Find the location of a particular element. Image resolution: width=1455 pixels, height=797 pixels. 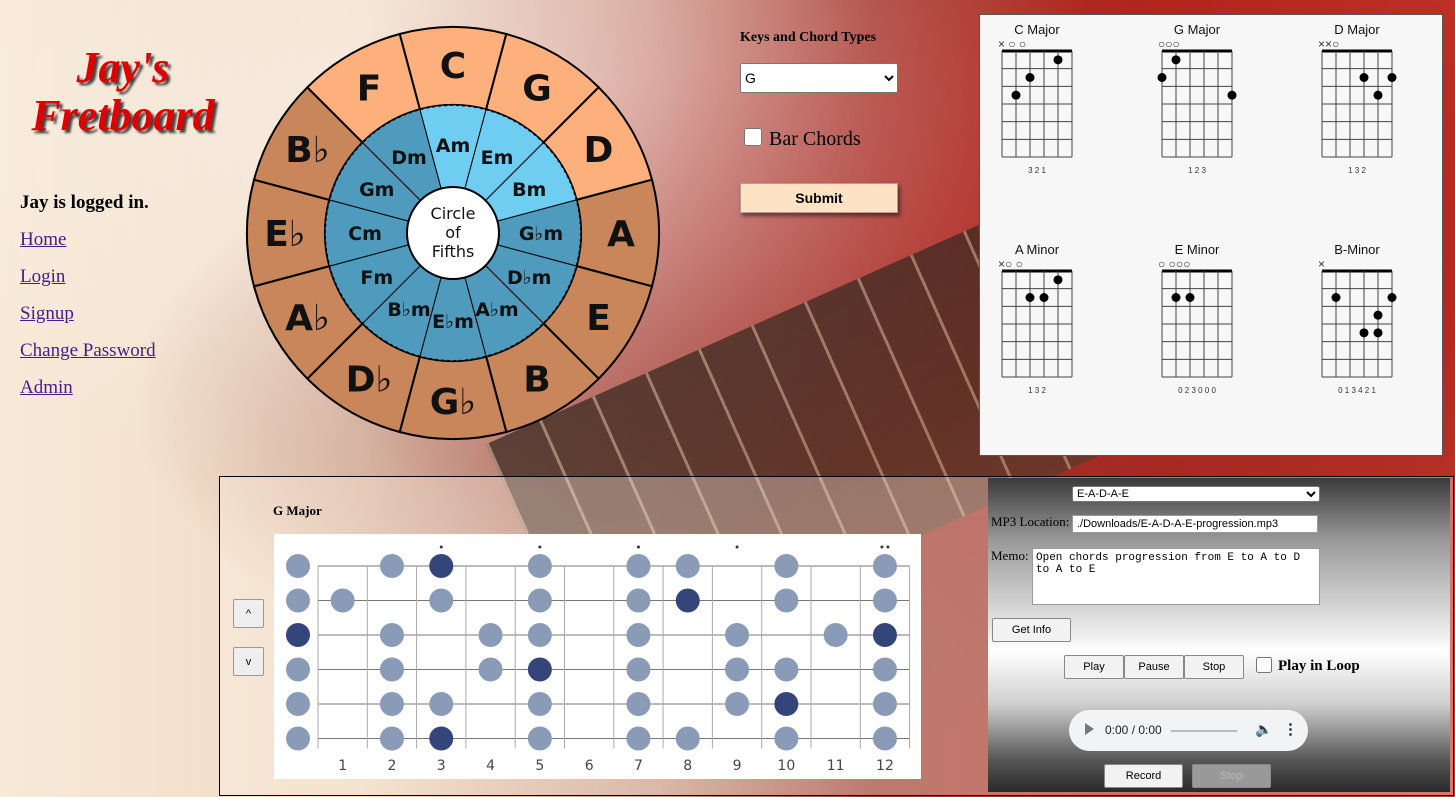

record-button: Record is located at coordinates (1143, 776).